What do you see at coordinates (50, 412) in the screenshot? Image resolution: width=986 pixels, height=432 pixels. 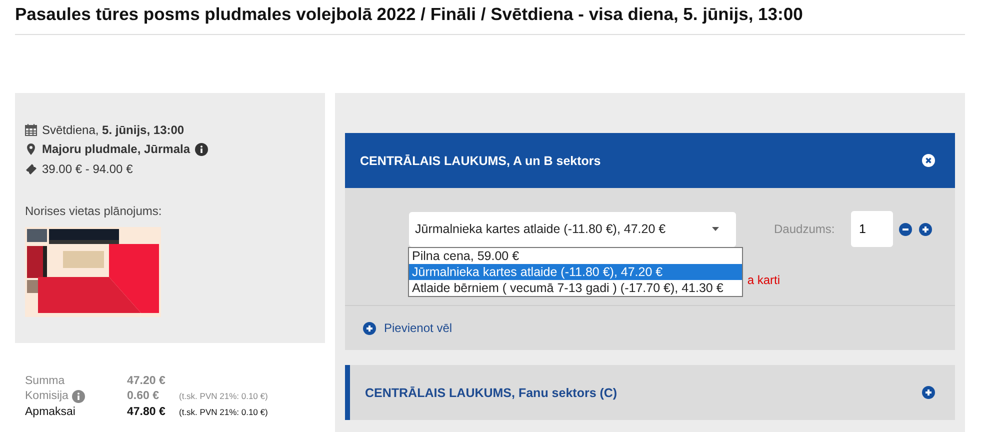 I see `summary-label: Apmaksai` at bounding box center [50, 412].